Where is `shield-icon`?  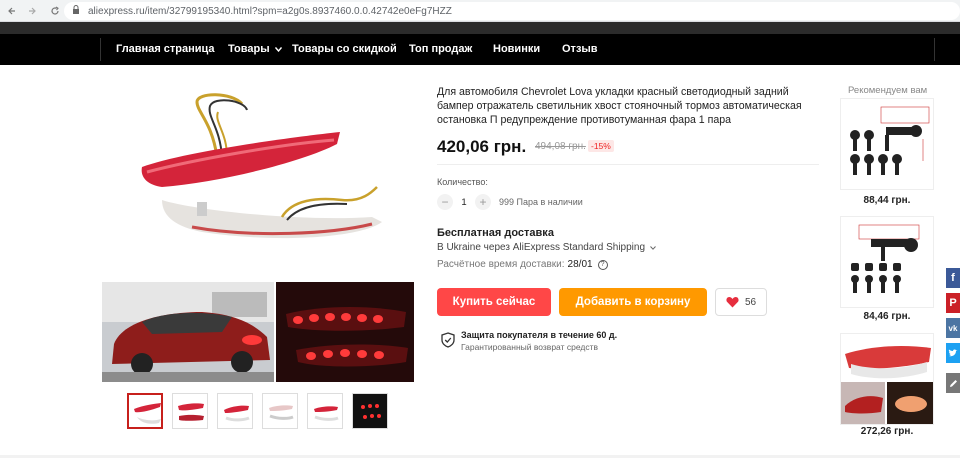
shield-icon is located at coordinates (448, 340).